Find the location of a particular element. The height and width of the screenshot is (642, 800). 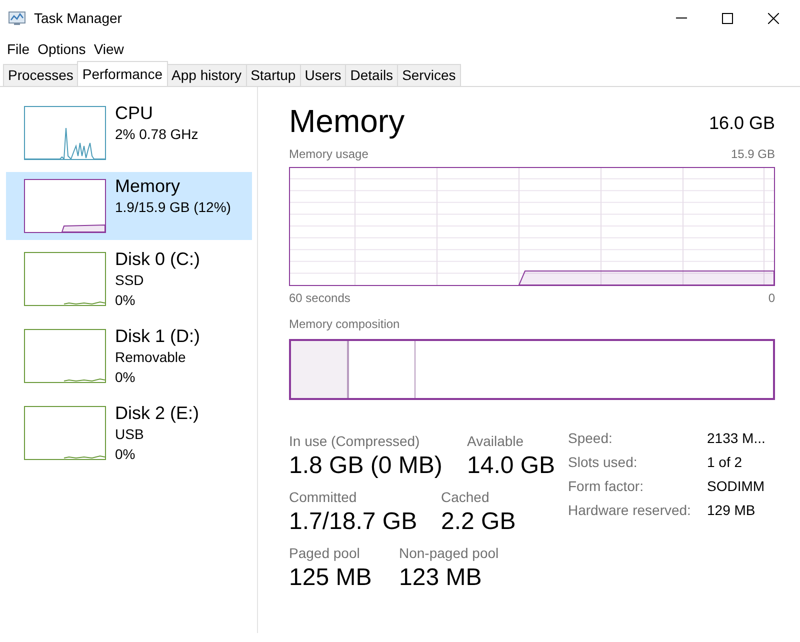

tab: Services is located at coordinates (429, 75).